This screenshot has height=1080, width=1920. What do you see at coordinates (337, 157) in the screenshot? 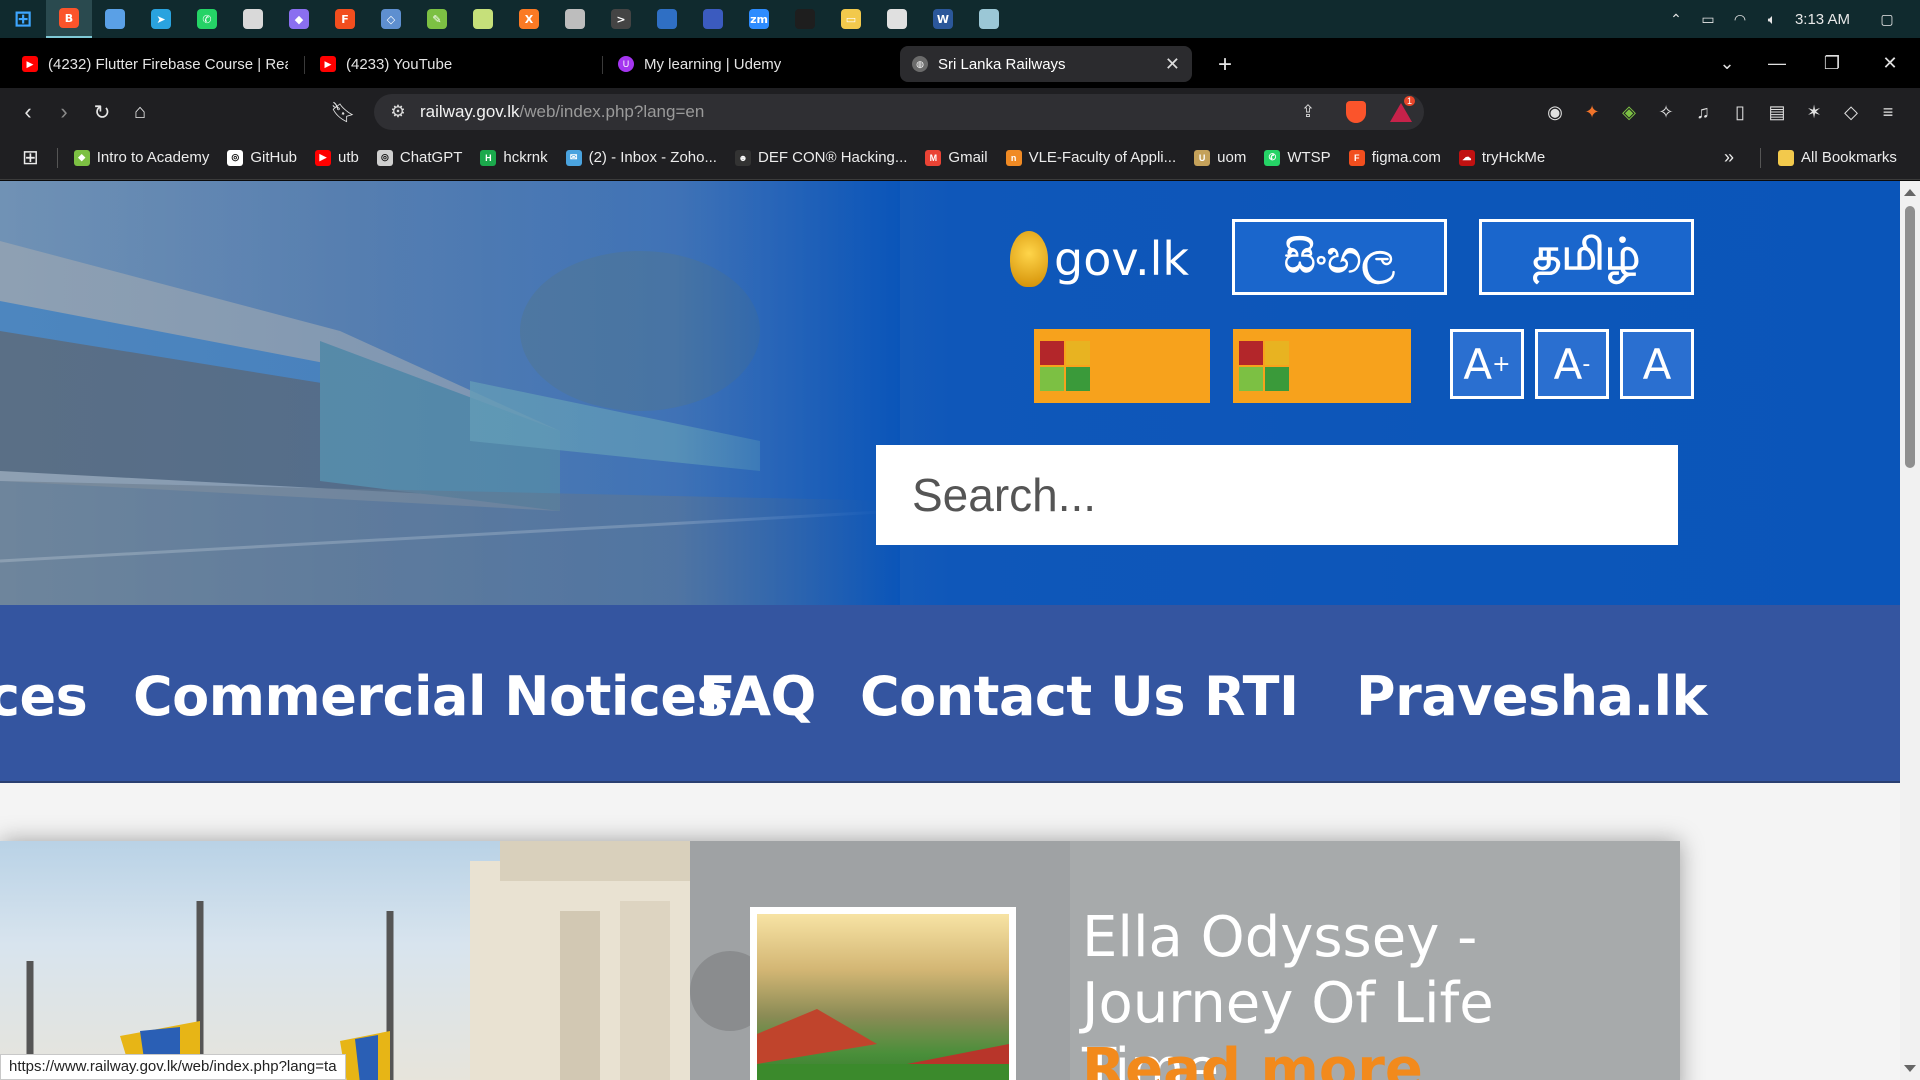
I see `bookmark-item: ▶ utb` at bounding box center [337, 157].